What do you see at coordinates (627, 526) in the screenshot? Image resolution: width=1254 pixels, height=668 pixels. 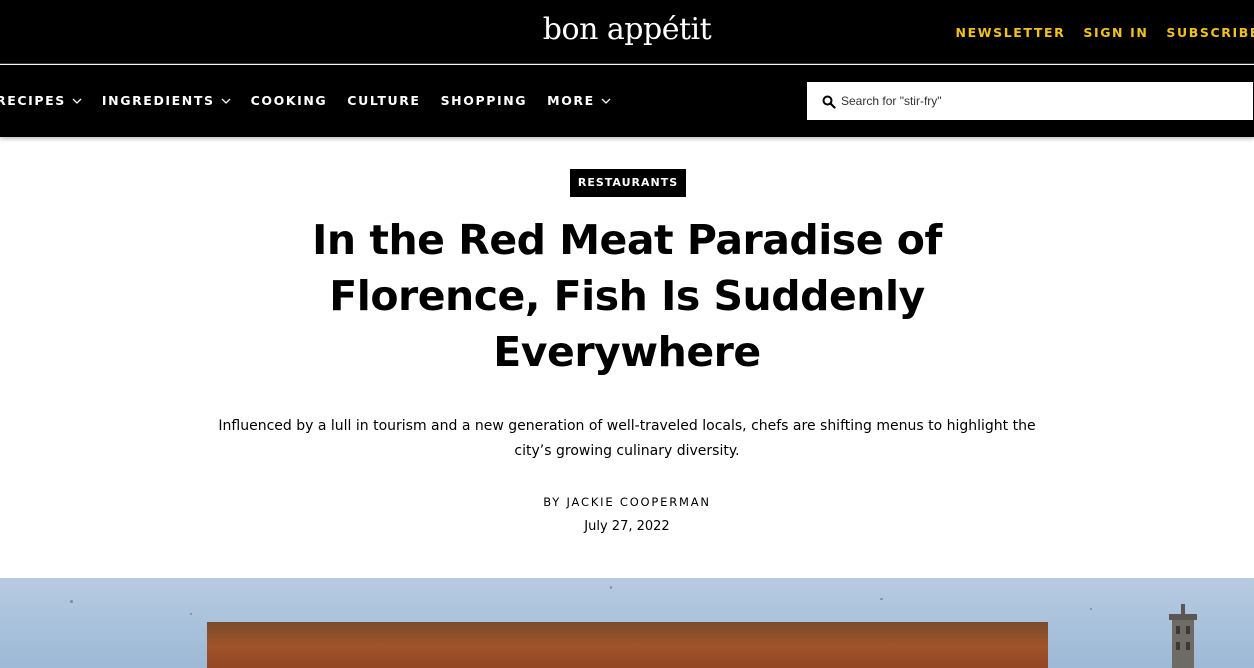 I see `publish-date: July 27, 2022` at bounding box center [627, 526].